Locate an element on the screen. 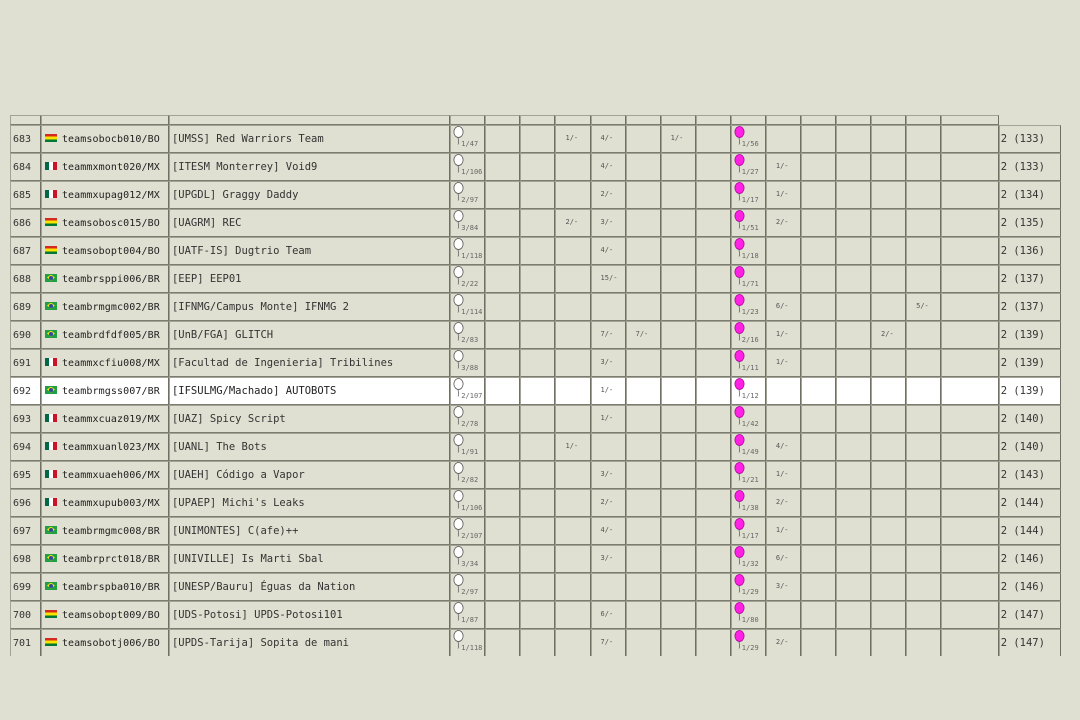 This screenshot has height=720, width=1080. rank-cell: 683 is located at coordinates (25, 139).